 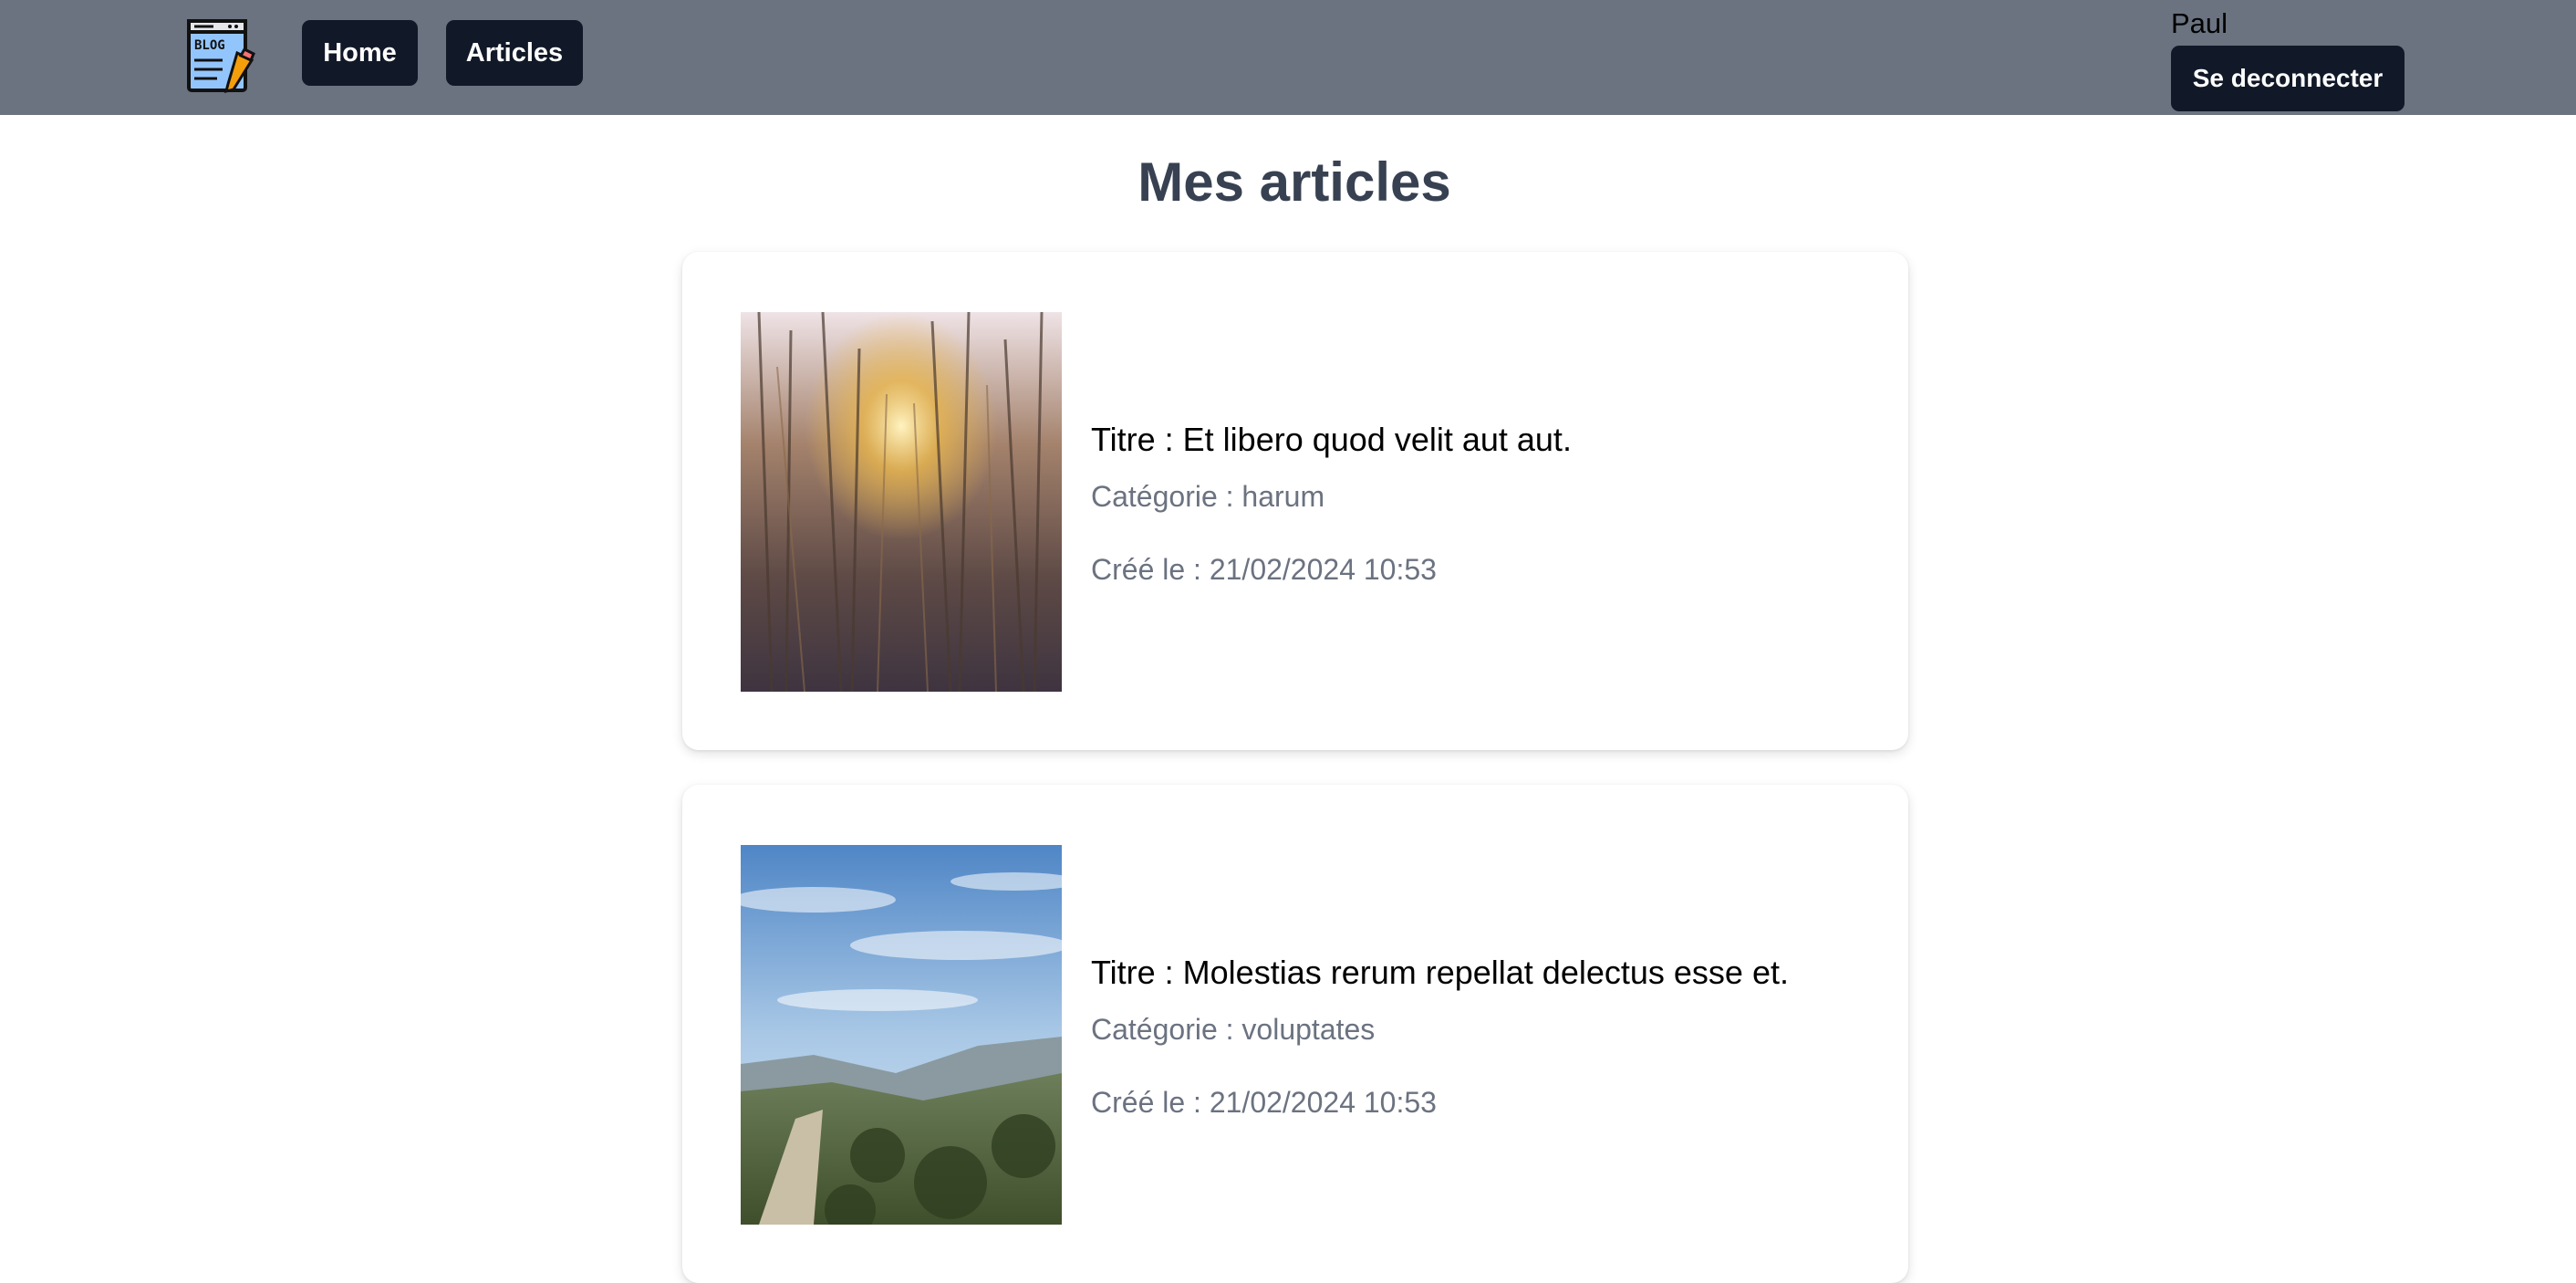 What do you see at coordinates (360, 53) in the screenshot?
I see `nav-home-button: Home` at bounding box center [360, 53].